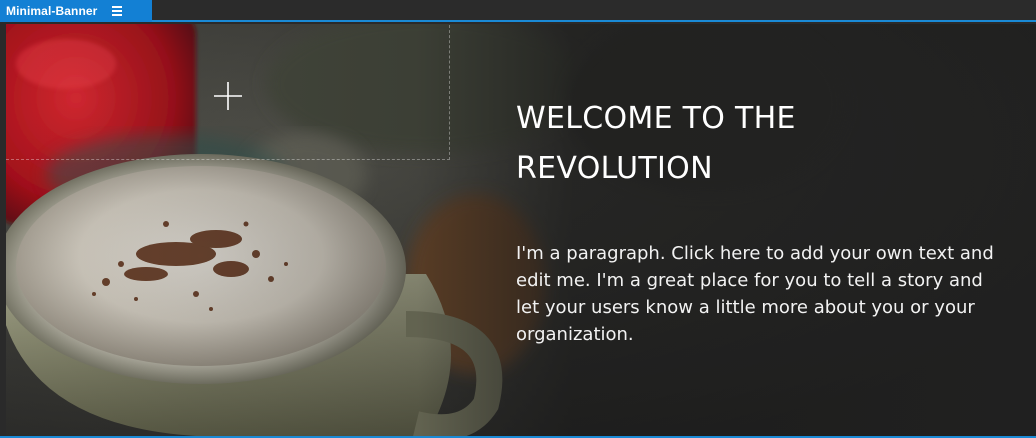  I want to click on section-name-label: Minimal-Banner, so click(52, 11).